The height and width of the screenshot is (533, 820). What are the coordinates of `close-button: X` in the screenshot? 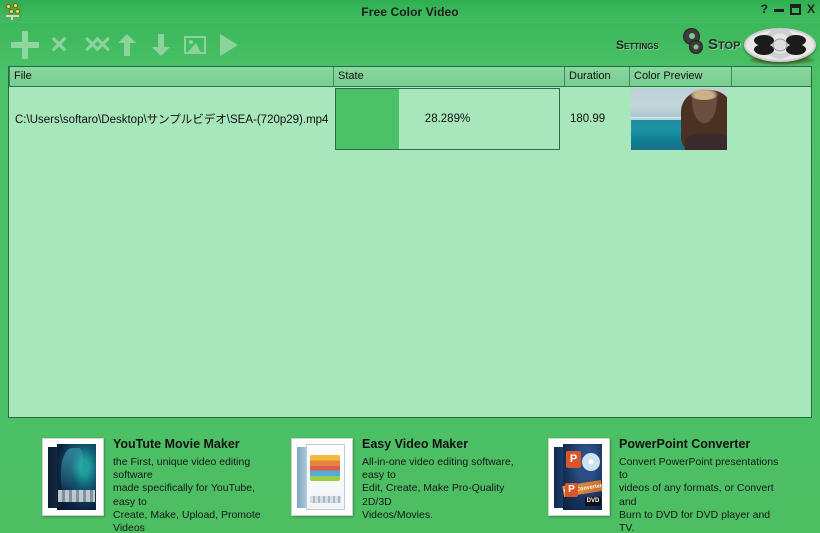 It's located at (811, 9).